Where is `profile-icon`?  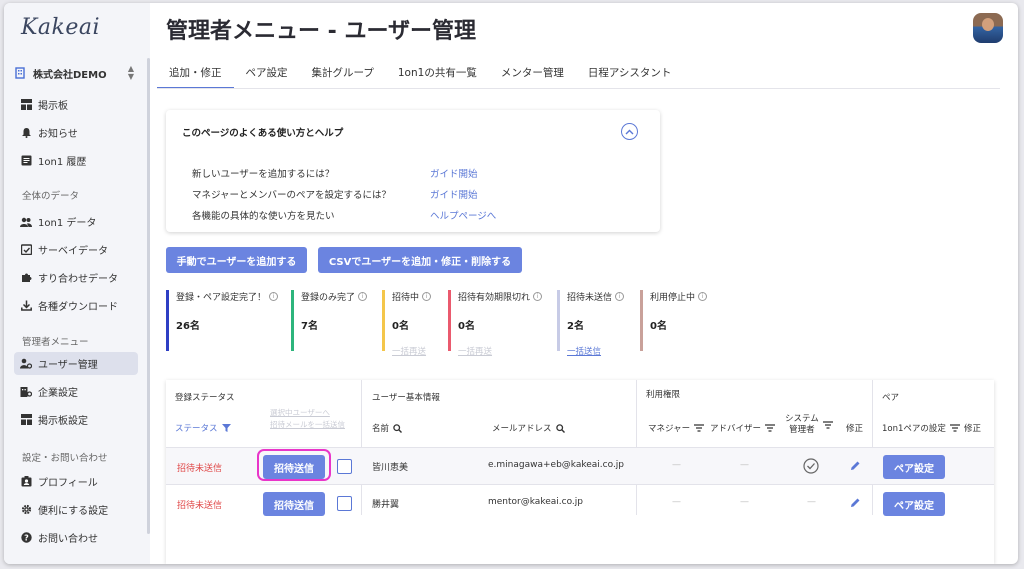
profile-icon is located at coordinates (26, 482).